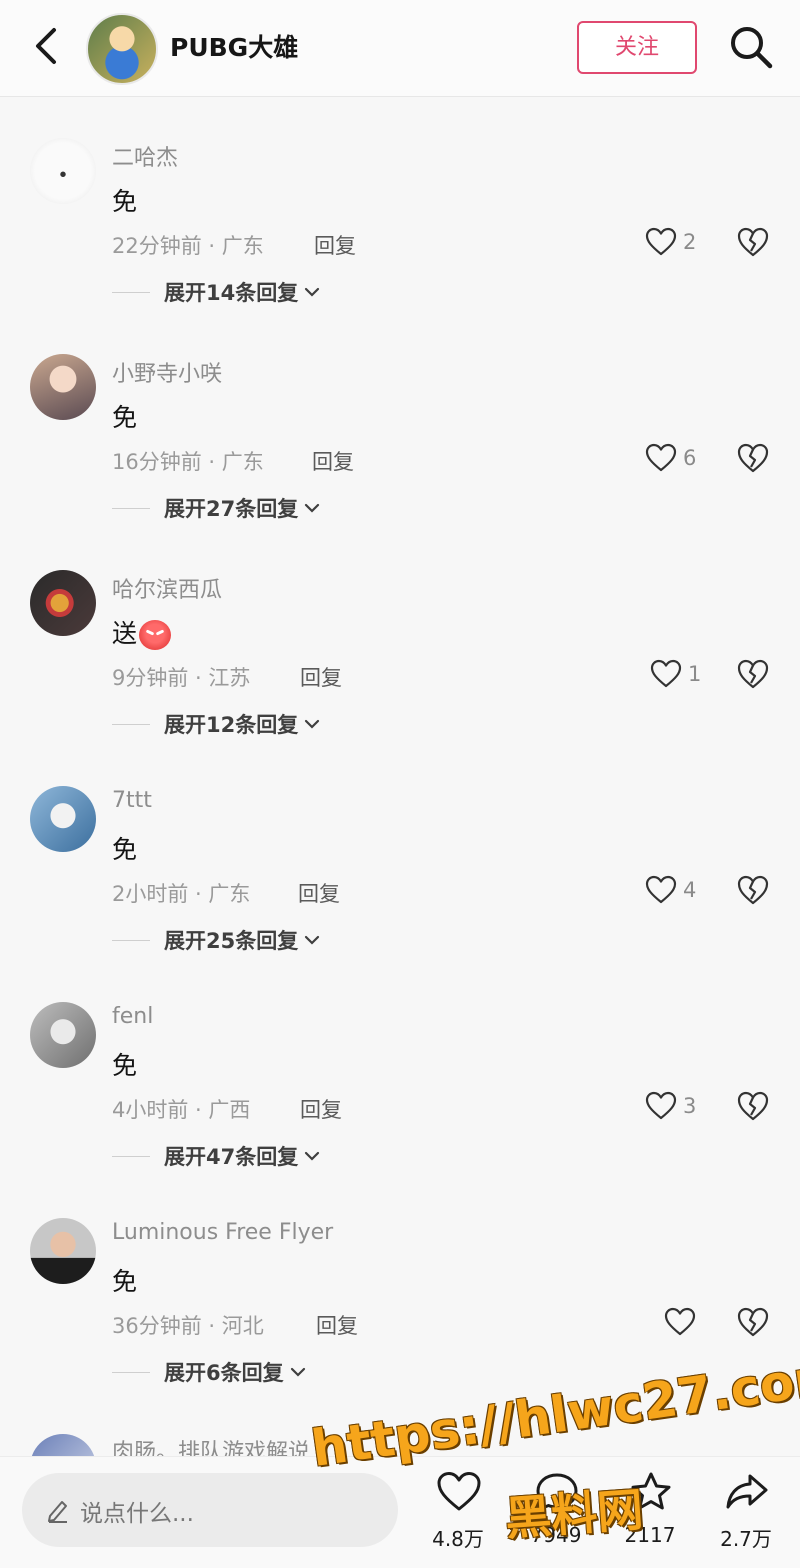  I want to click on expand-replies: 展开27条回复, so click(216, 508).